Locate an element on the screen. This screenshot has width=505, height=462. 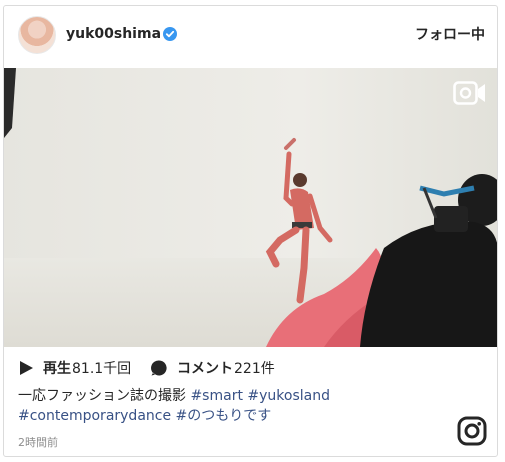
avatar is located at coordinates (37, 35).